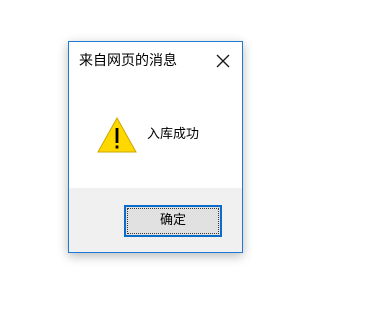 This screenshot has height=326, width=373. What do you see at coordinates (117, 135) in the screenshot?
I see `warning-icon` at bounding box center [117, 135].